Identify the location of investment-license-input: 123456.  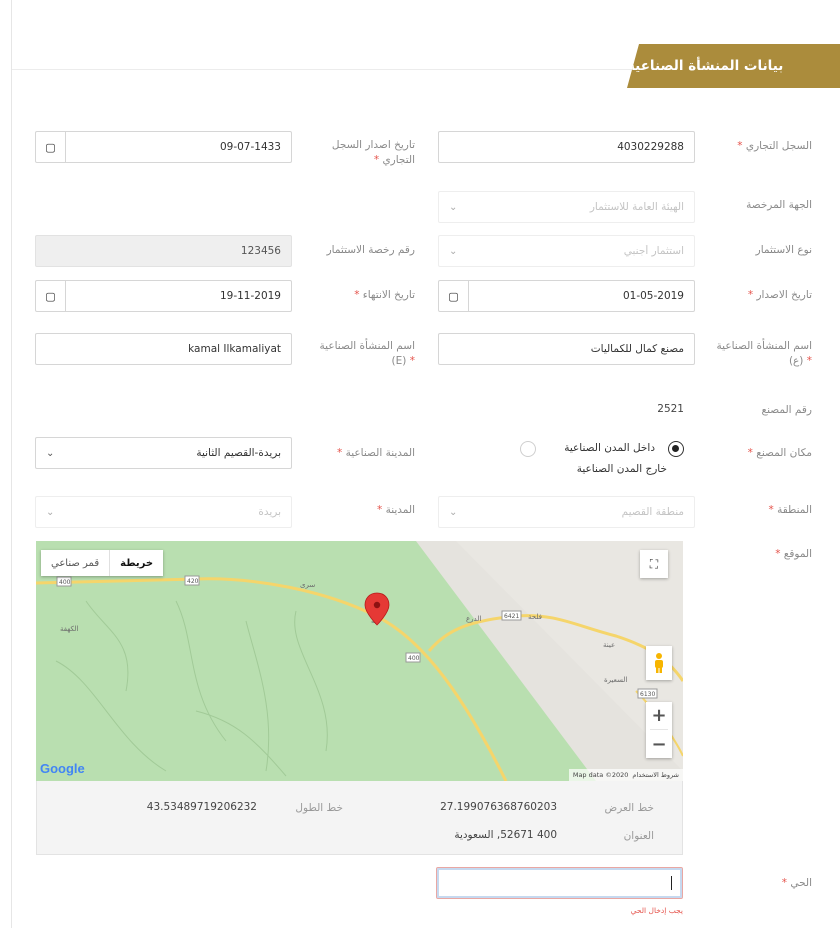
(163, 251).